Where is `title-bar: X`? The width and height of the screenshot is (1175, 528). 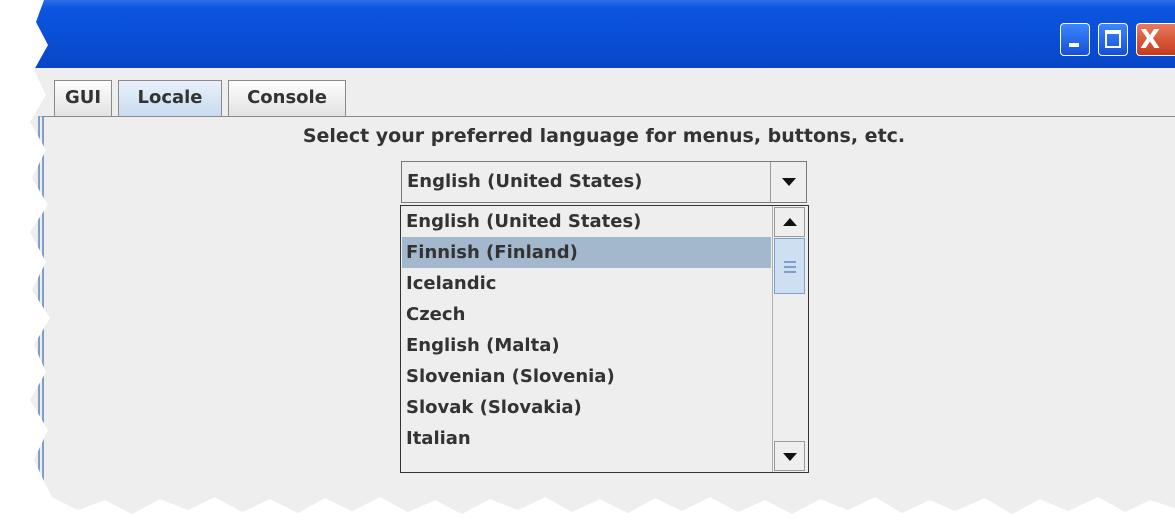
title-bar: X is located at coordinates (602, 34).